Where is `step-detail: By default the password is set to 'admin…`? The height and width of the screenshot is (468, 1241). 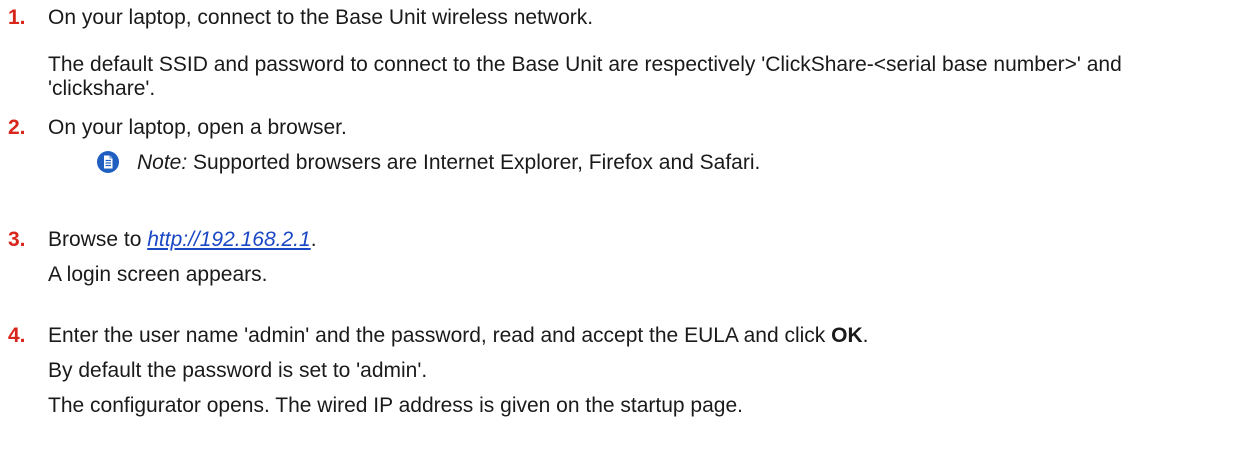 step-detail: By default the password is set to 'admin… is located at coordinates (238, 370).